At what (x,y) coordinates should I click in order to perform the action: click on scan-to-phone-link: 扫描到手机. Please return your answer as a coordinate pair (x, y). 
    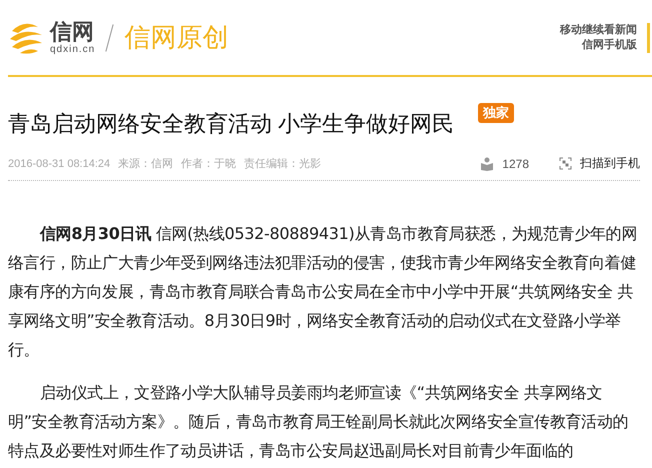
    Looking at the image, I should click on (610, 163).